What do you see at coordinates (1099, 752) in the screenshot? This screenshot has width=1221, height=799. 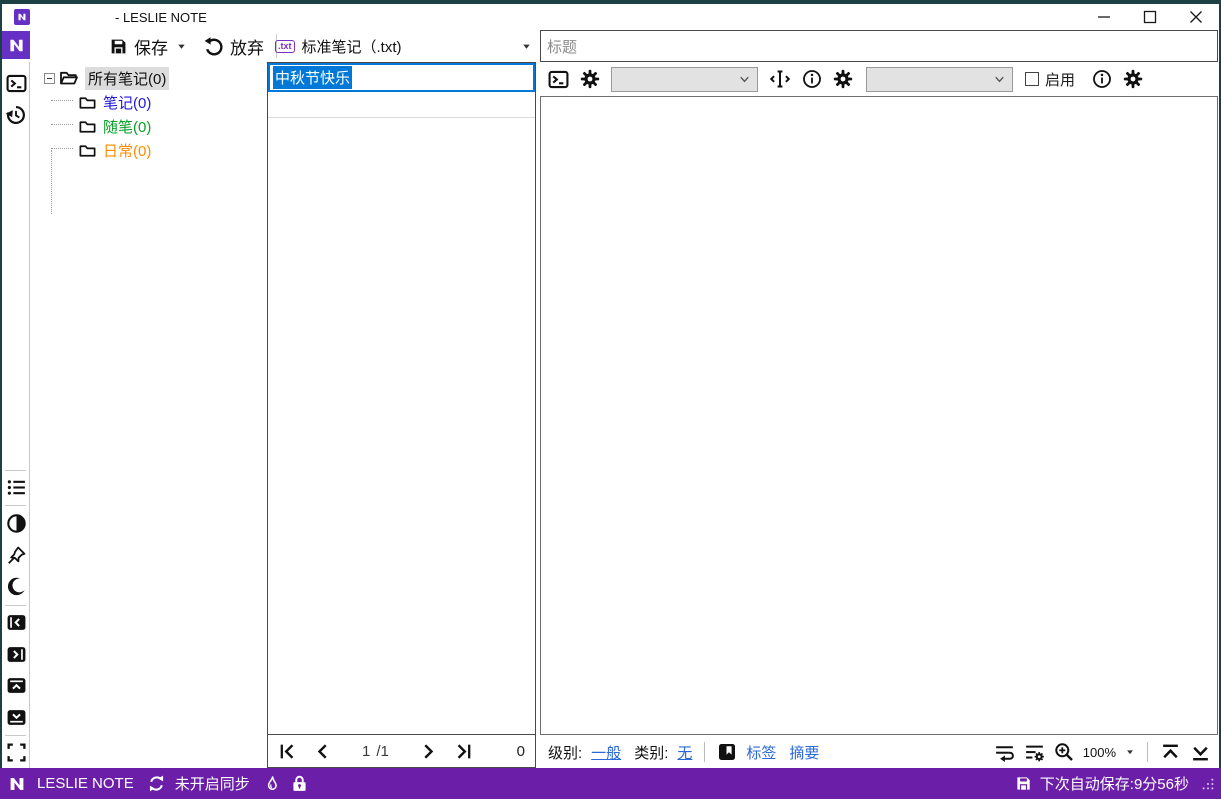 I see `zoom-level: 100%` at bounding box center [1099, 752].